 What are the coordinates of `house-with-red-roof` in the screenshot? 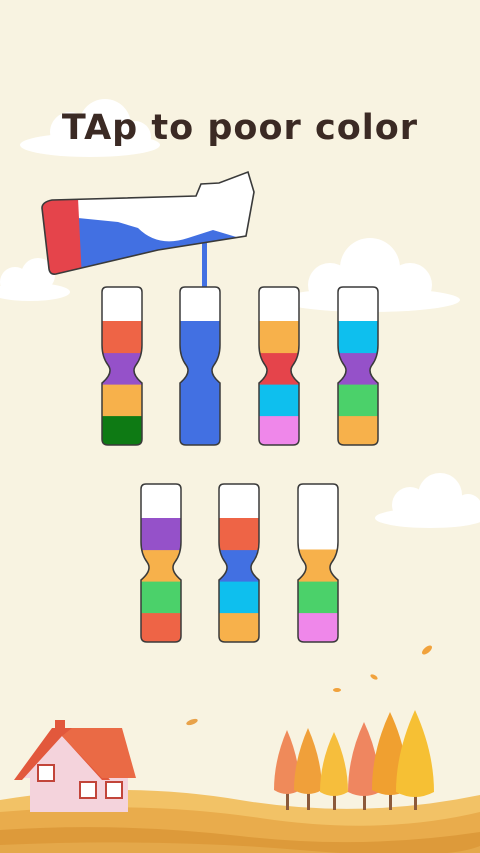 It's located at (75, 766).